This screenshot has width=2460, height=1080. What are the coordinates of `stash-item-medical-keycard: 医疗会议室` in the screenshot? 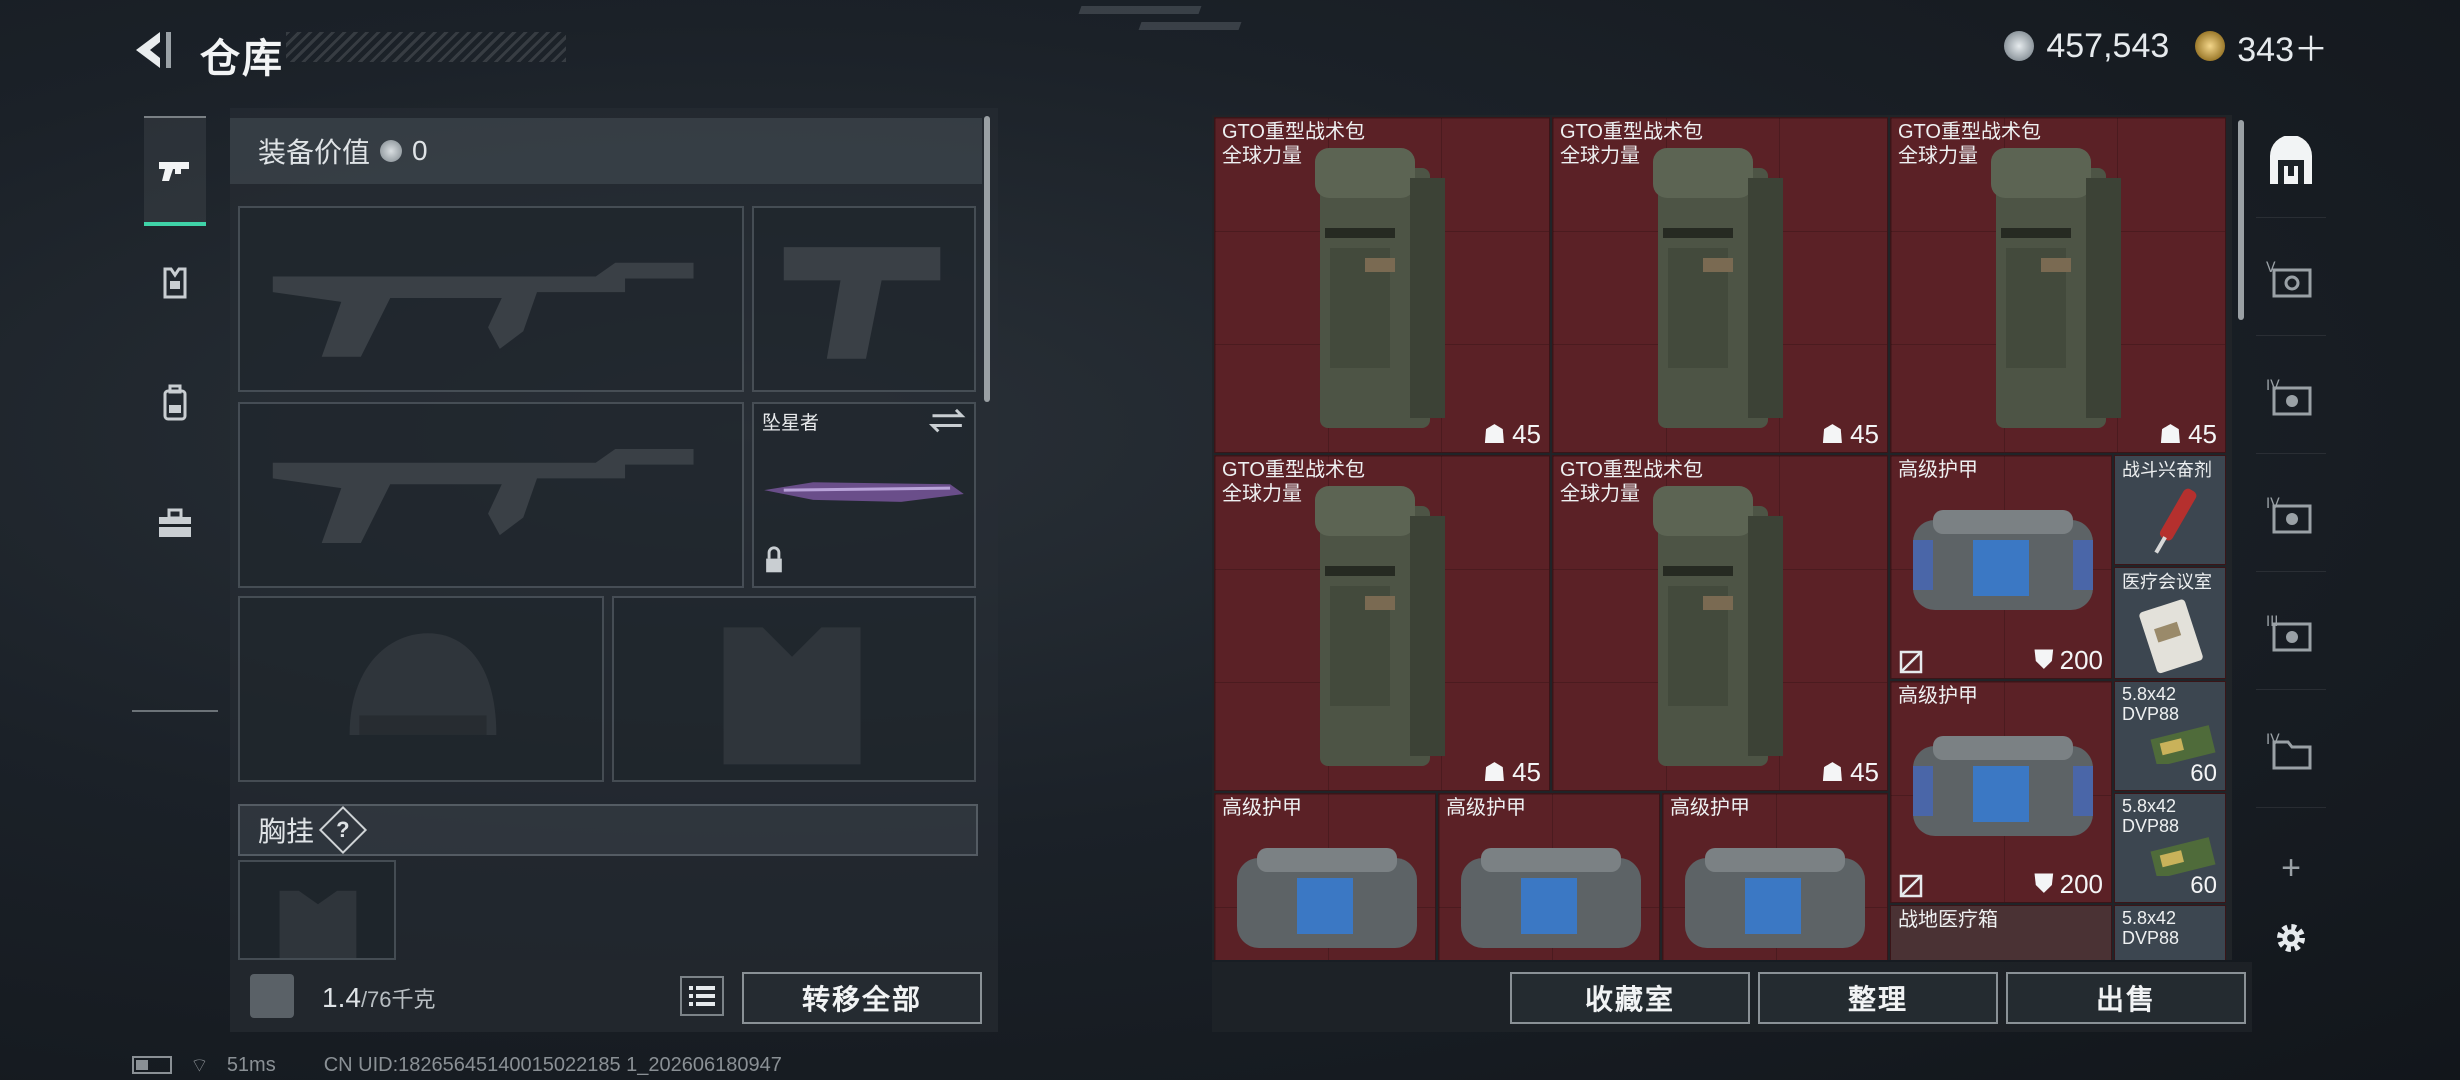 It's located at (2170, 623).